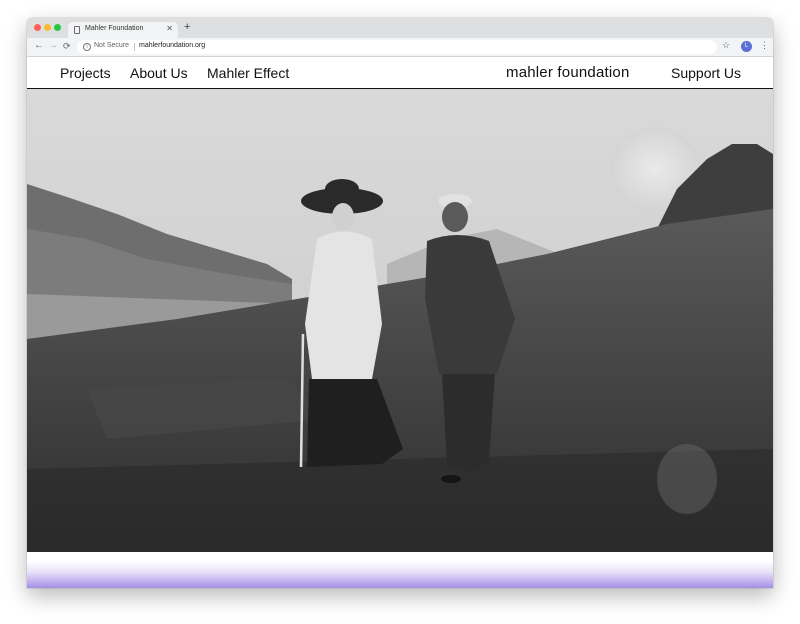 The width and height of the screenshot is (800, 624). What do you see at coordinates (746, 46) in the screenshot?
I see `profile-avatar: L` at bounding box center [746, 46].